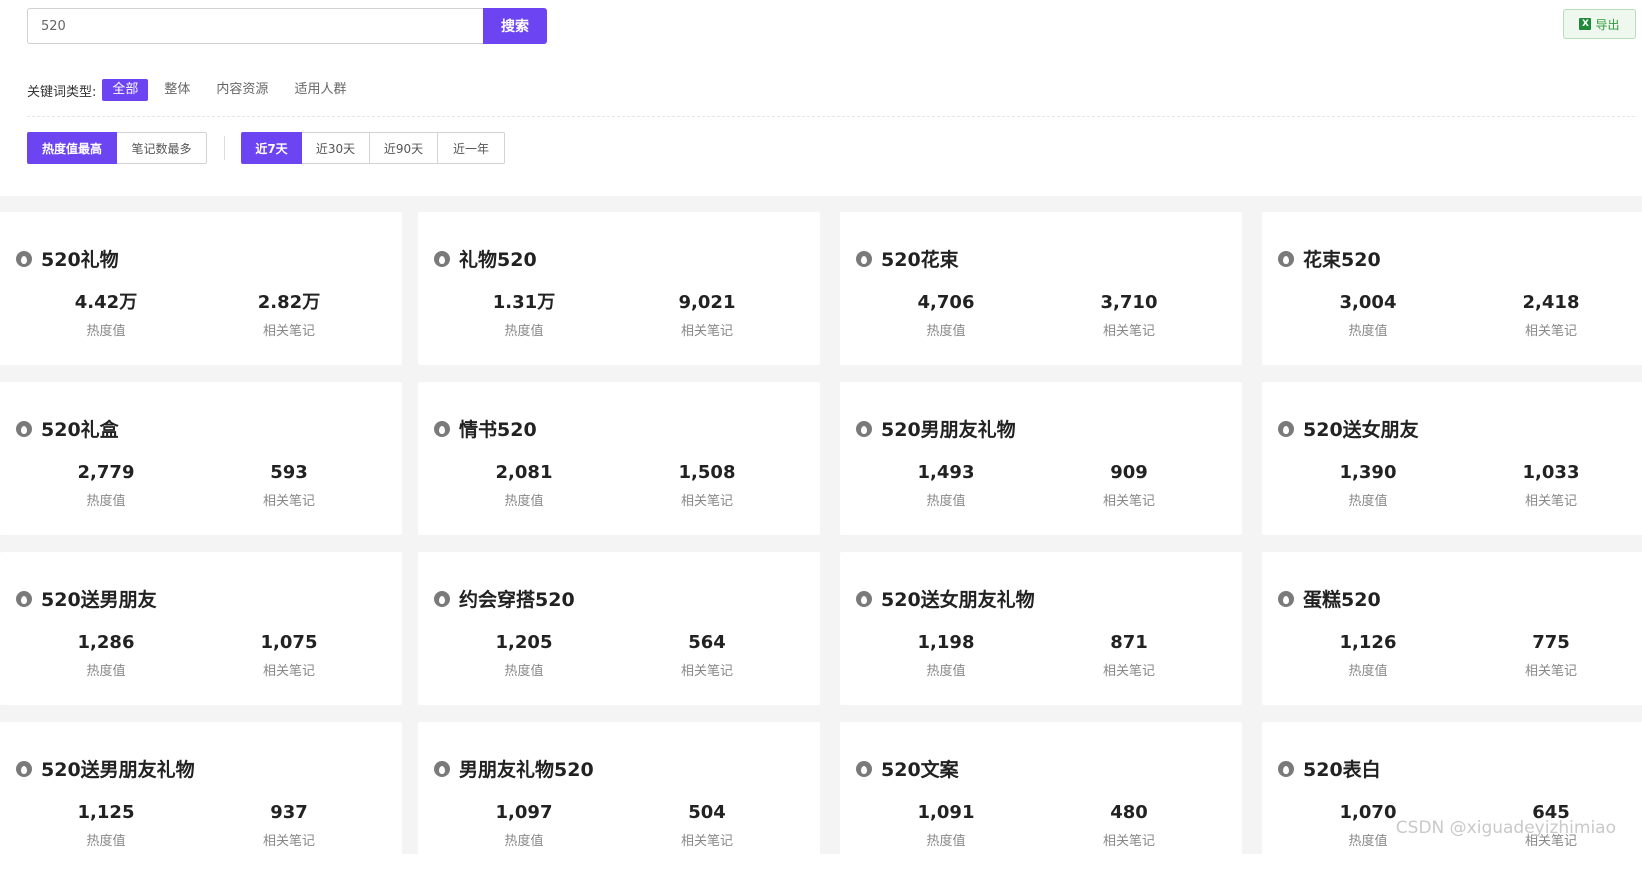 The height and width of the screenshot is (875, 1642). I want to click on keyword-card: 520送女朋友 1,390 热度值 1,033 相关笔记, so click(1452, 458).